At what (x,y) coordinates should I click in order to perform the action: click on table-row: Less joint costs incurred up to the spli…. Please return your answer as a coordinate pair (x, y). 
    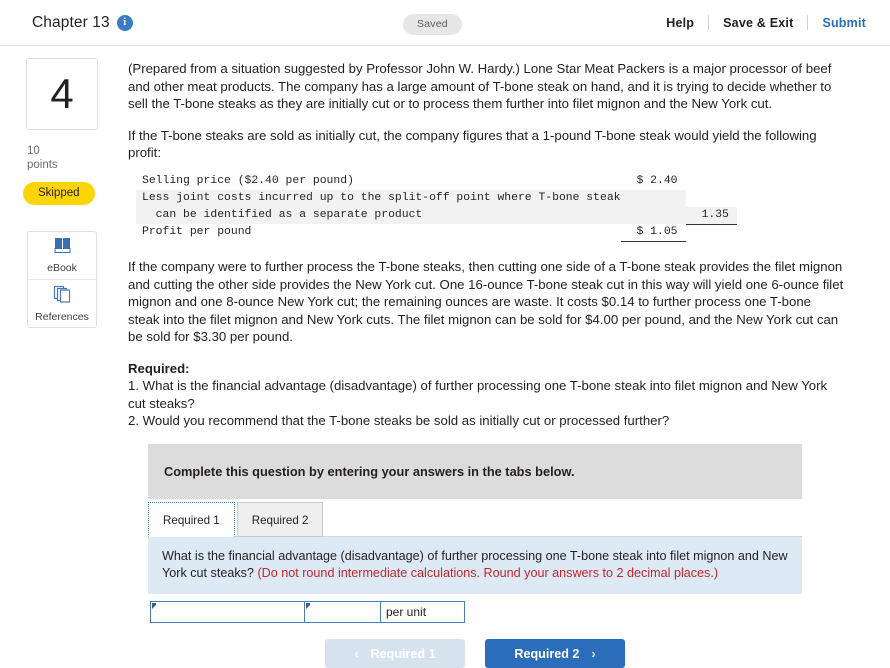
    Looking at the image, I should click on (436, 198).